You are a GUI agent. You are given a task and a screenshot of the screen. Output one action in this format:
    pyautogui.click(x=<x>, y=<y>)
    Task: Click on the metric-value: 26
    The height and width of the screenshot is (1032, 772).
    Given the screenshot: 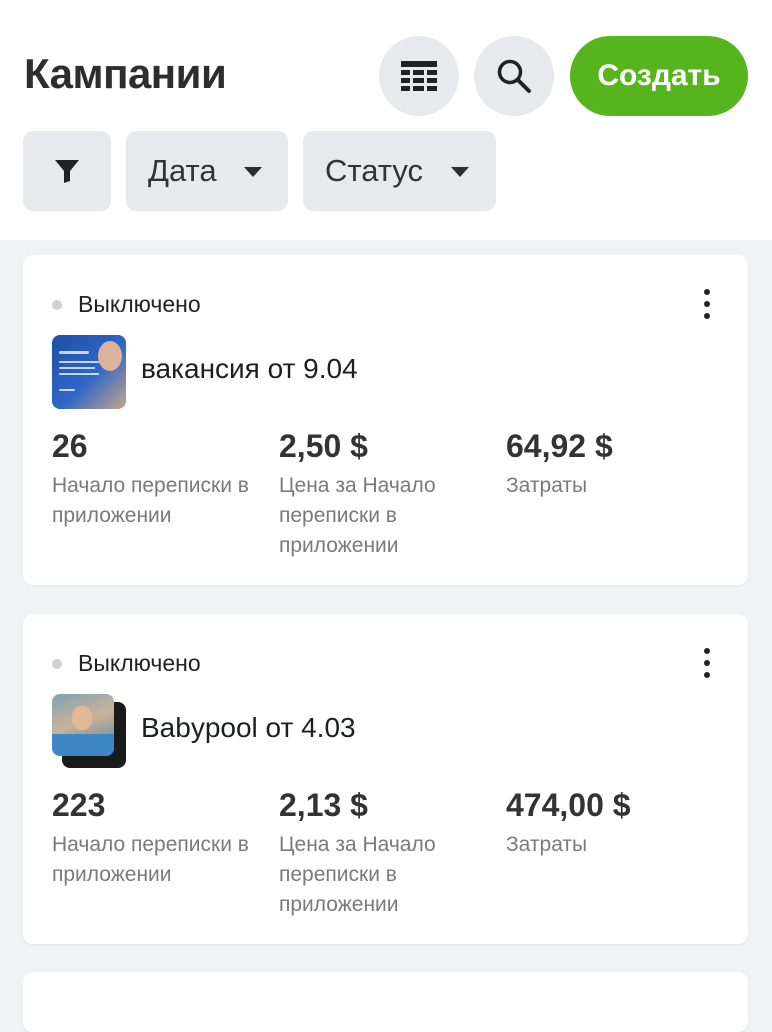 What is the action you would take?
    pyautogui.click(x=70, y=446)
    